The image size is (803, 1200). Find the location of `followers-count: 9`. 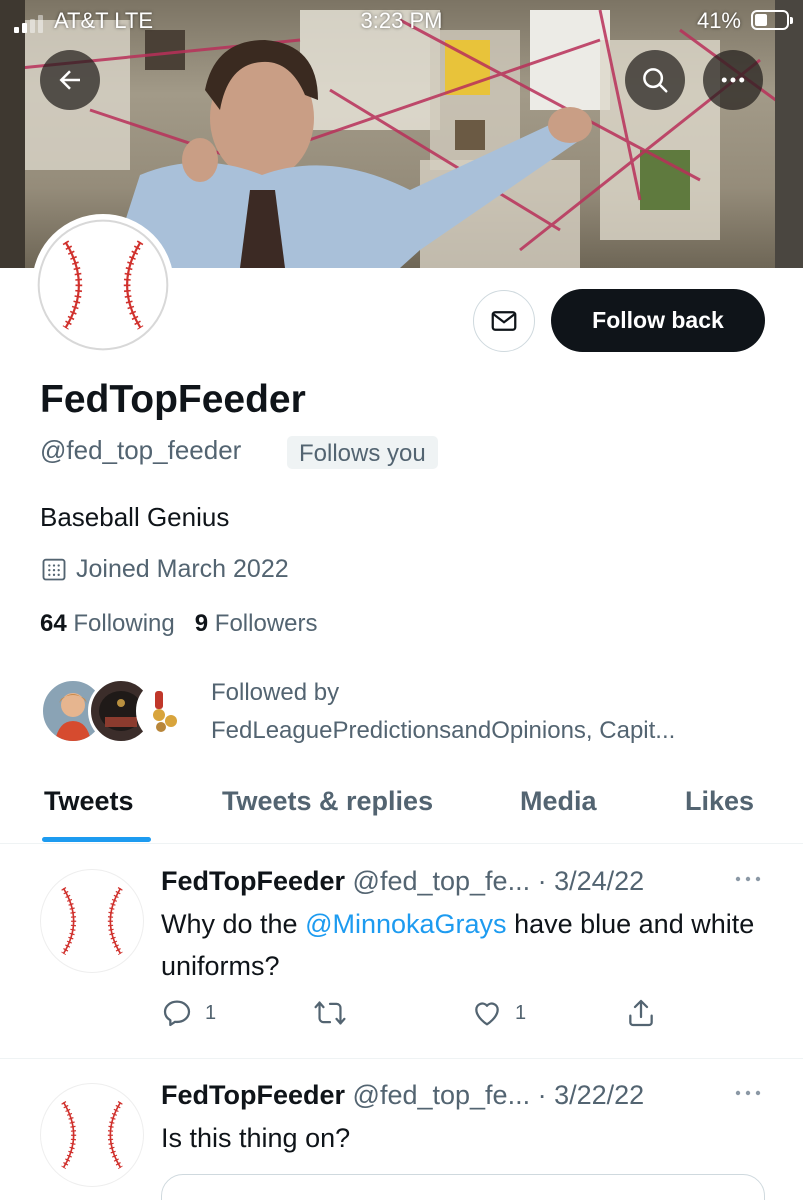

followers-count: 9 is located at coordinates (201, 623).